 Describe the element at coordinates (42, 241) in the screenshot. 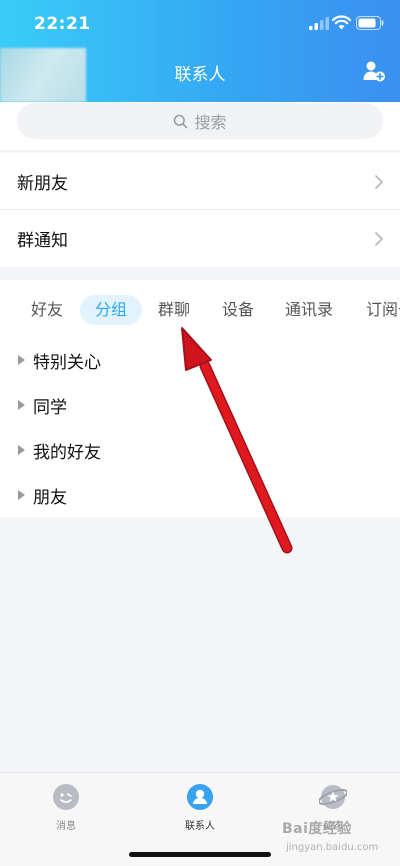

I see `group-notice-label: 群通知` at that location.